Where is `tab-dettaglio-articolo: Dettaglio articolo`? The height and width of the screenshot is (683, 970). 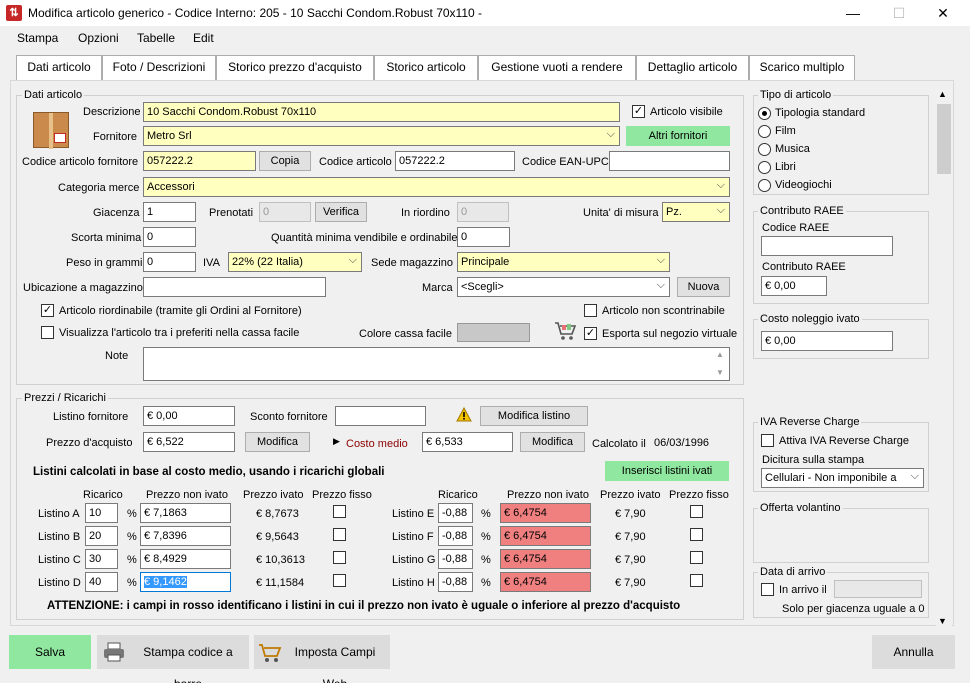
tab-dettaglio-articolo: Dettaglio articolo is located at coordinates (692, 67).